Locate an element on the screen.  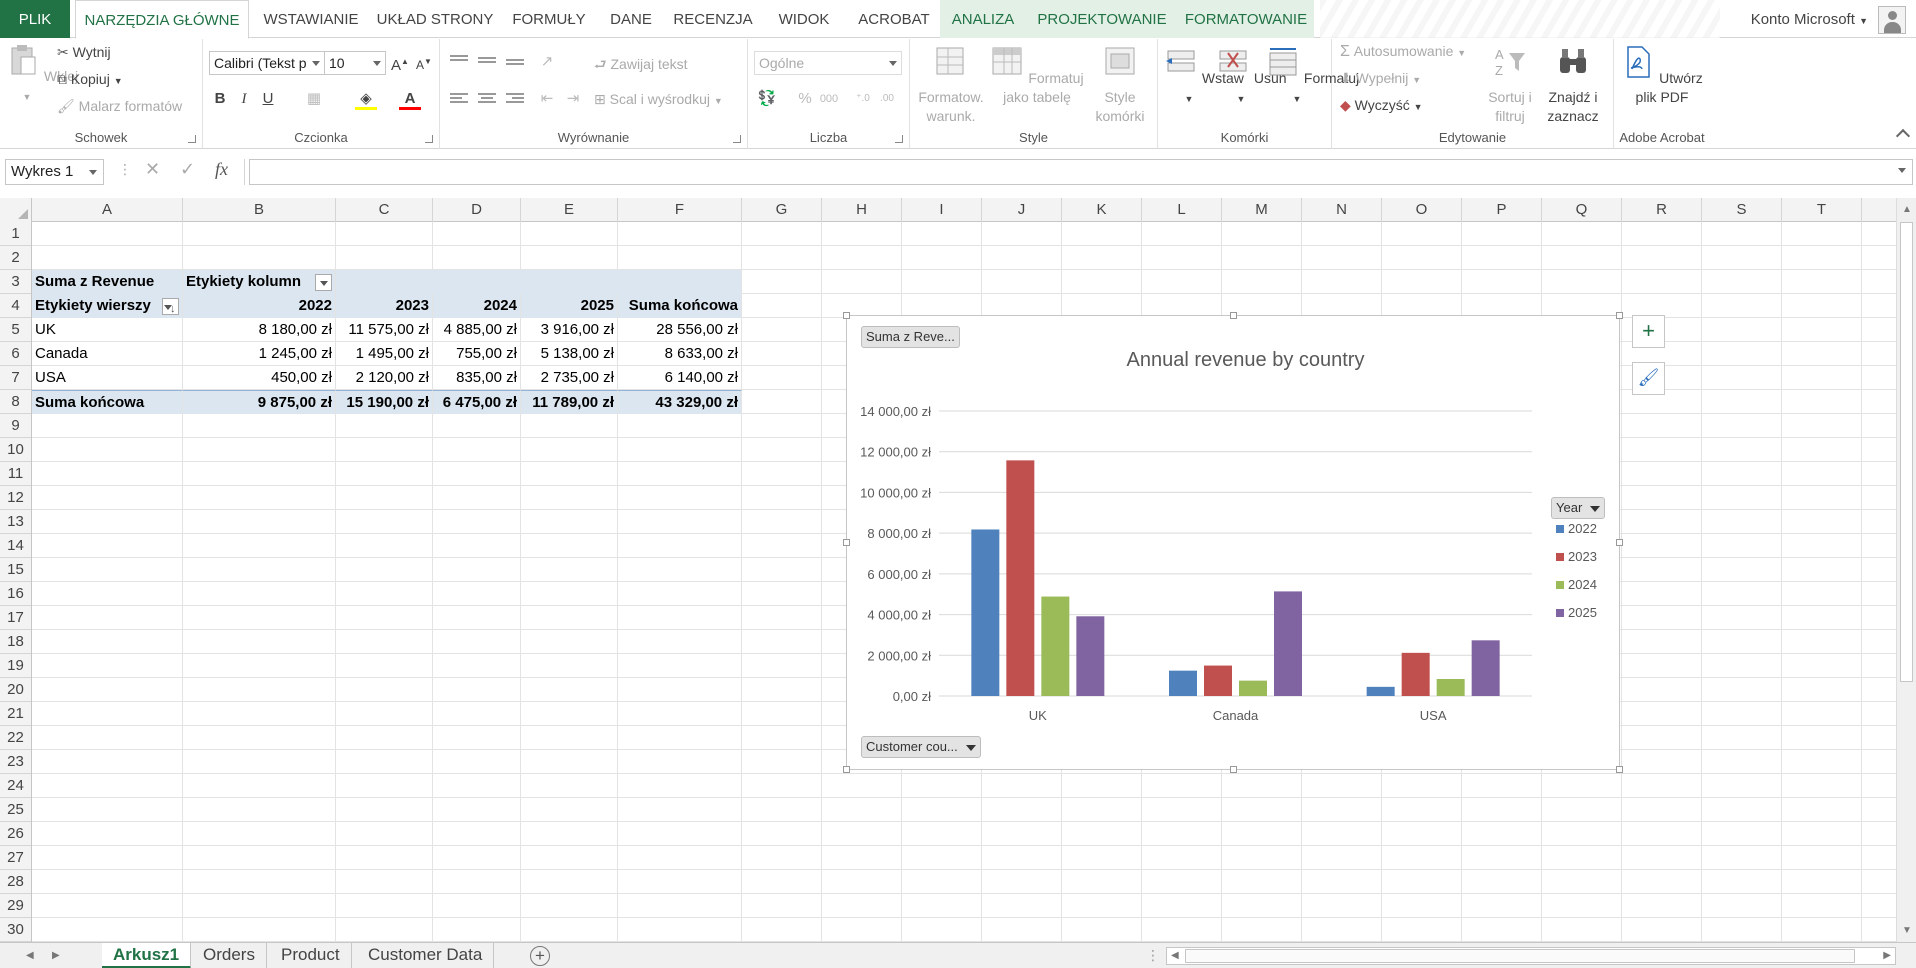
pivot-value-cell: 3 916,00 zł is located at coordinates (569, 330).